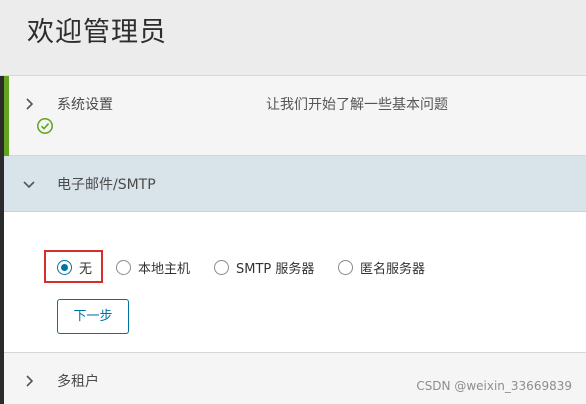  What do you see at coordinates (106, 185) in the screenshot?
I see `step-label: 电子邮件/SMTP` at bounding box center [106, 185].